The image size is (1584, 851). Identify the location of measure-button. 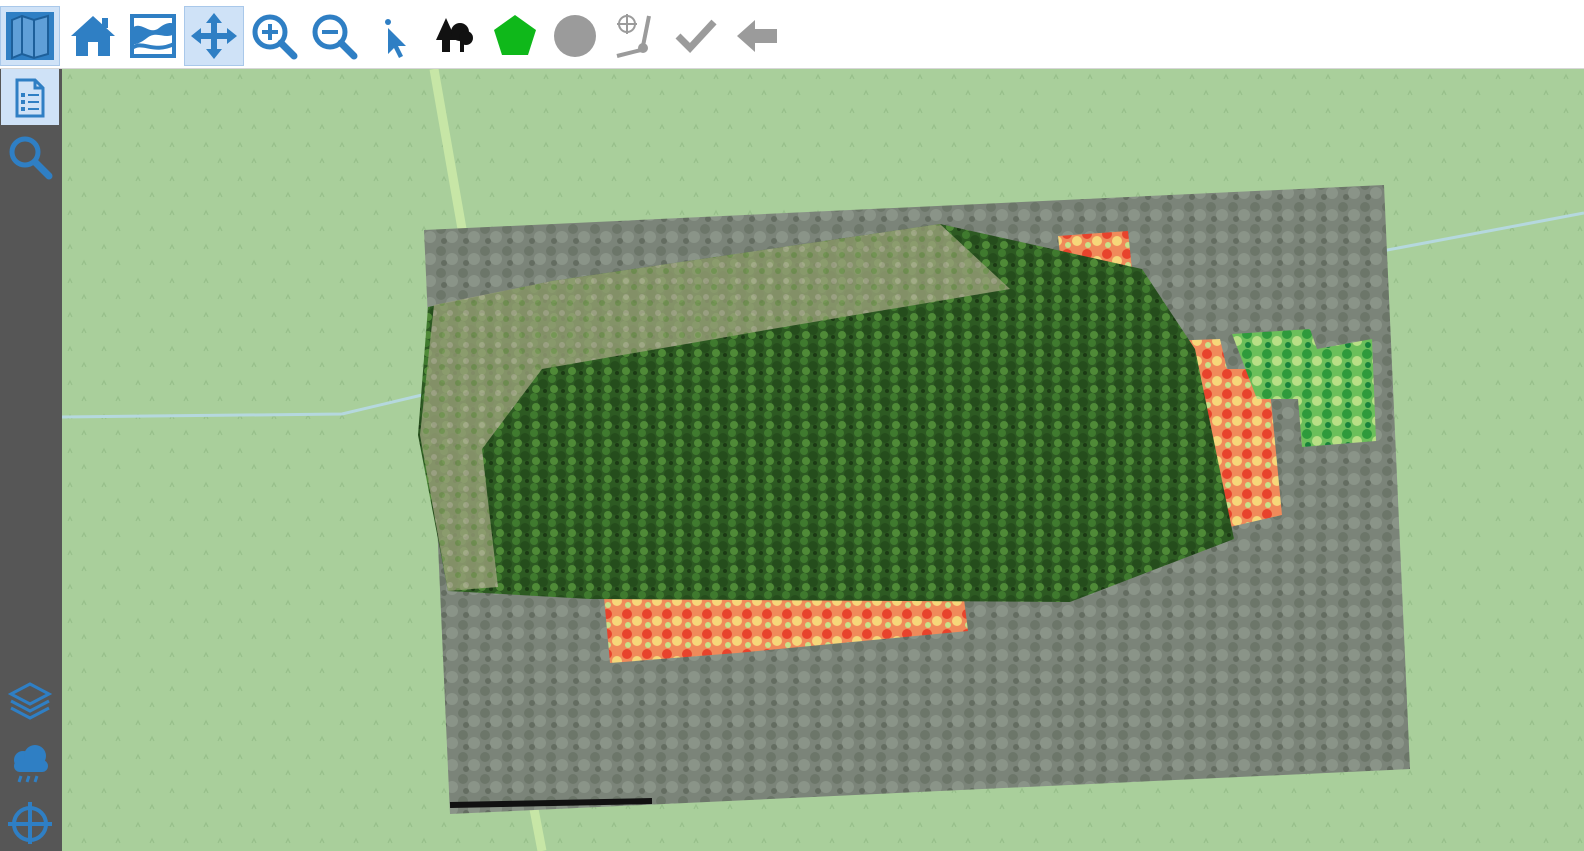
(635, 36).